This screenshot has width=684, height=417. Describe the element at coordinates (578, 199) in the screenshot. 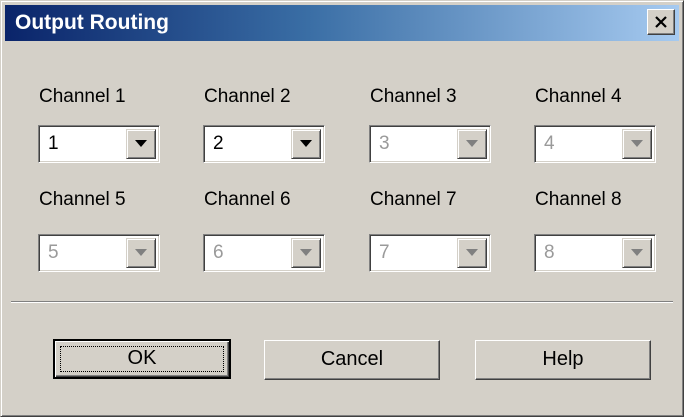

I see `channel-8-label: Channel 8` at that location.